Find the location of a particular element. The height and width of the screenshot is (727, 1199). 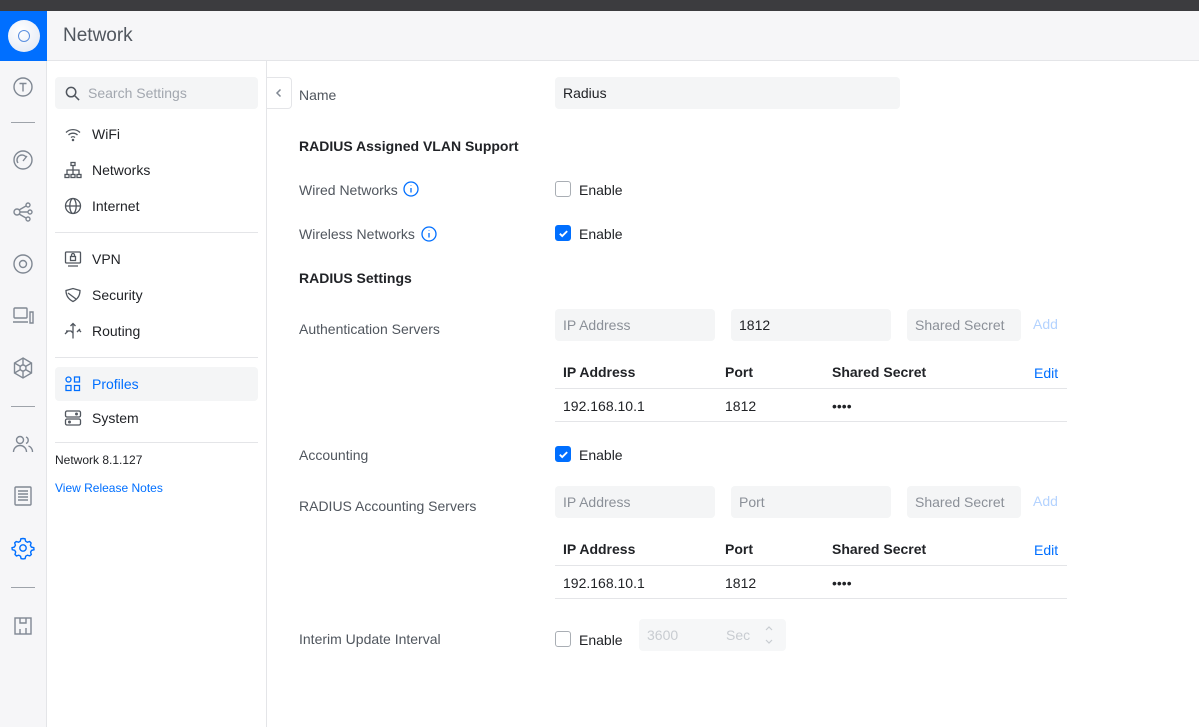

app-logo is located at coordinates (23, 36).